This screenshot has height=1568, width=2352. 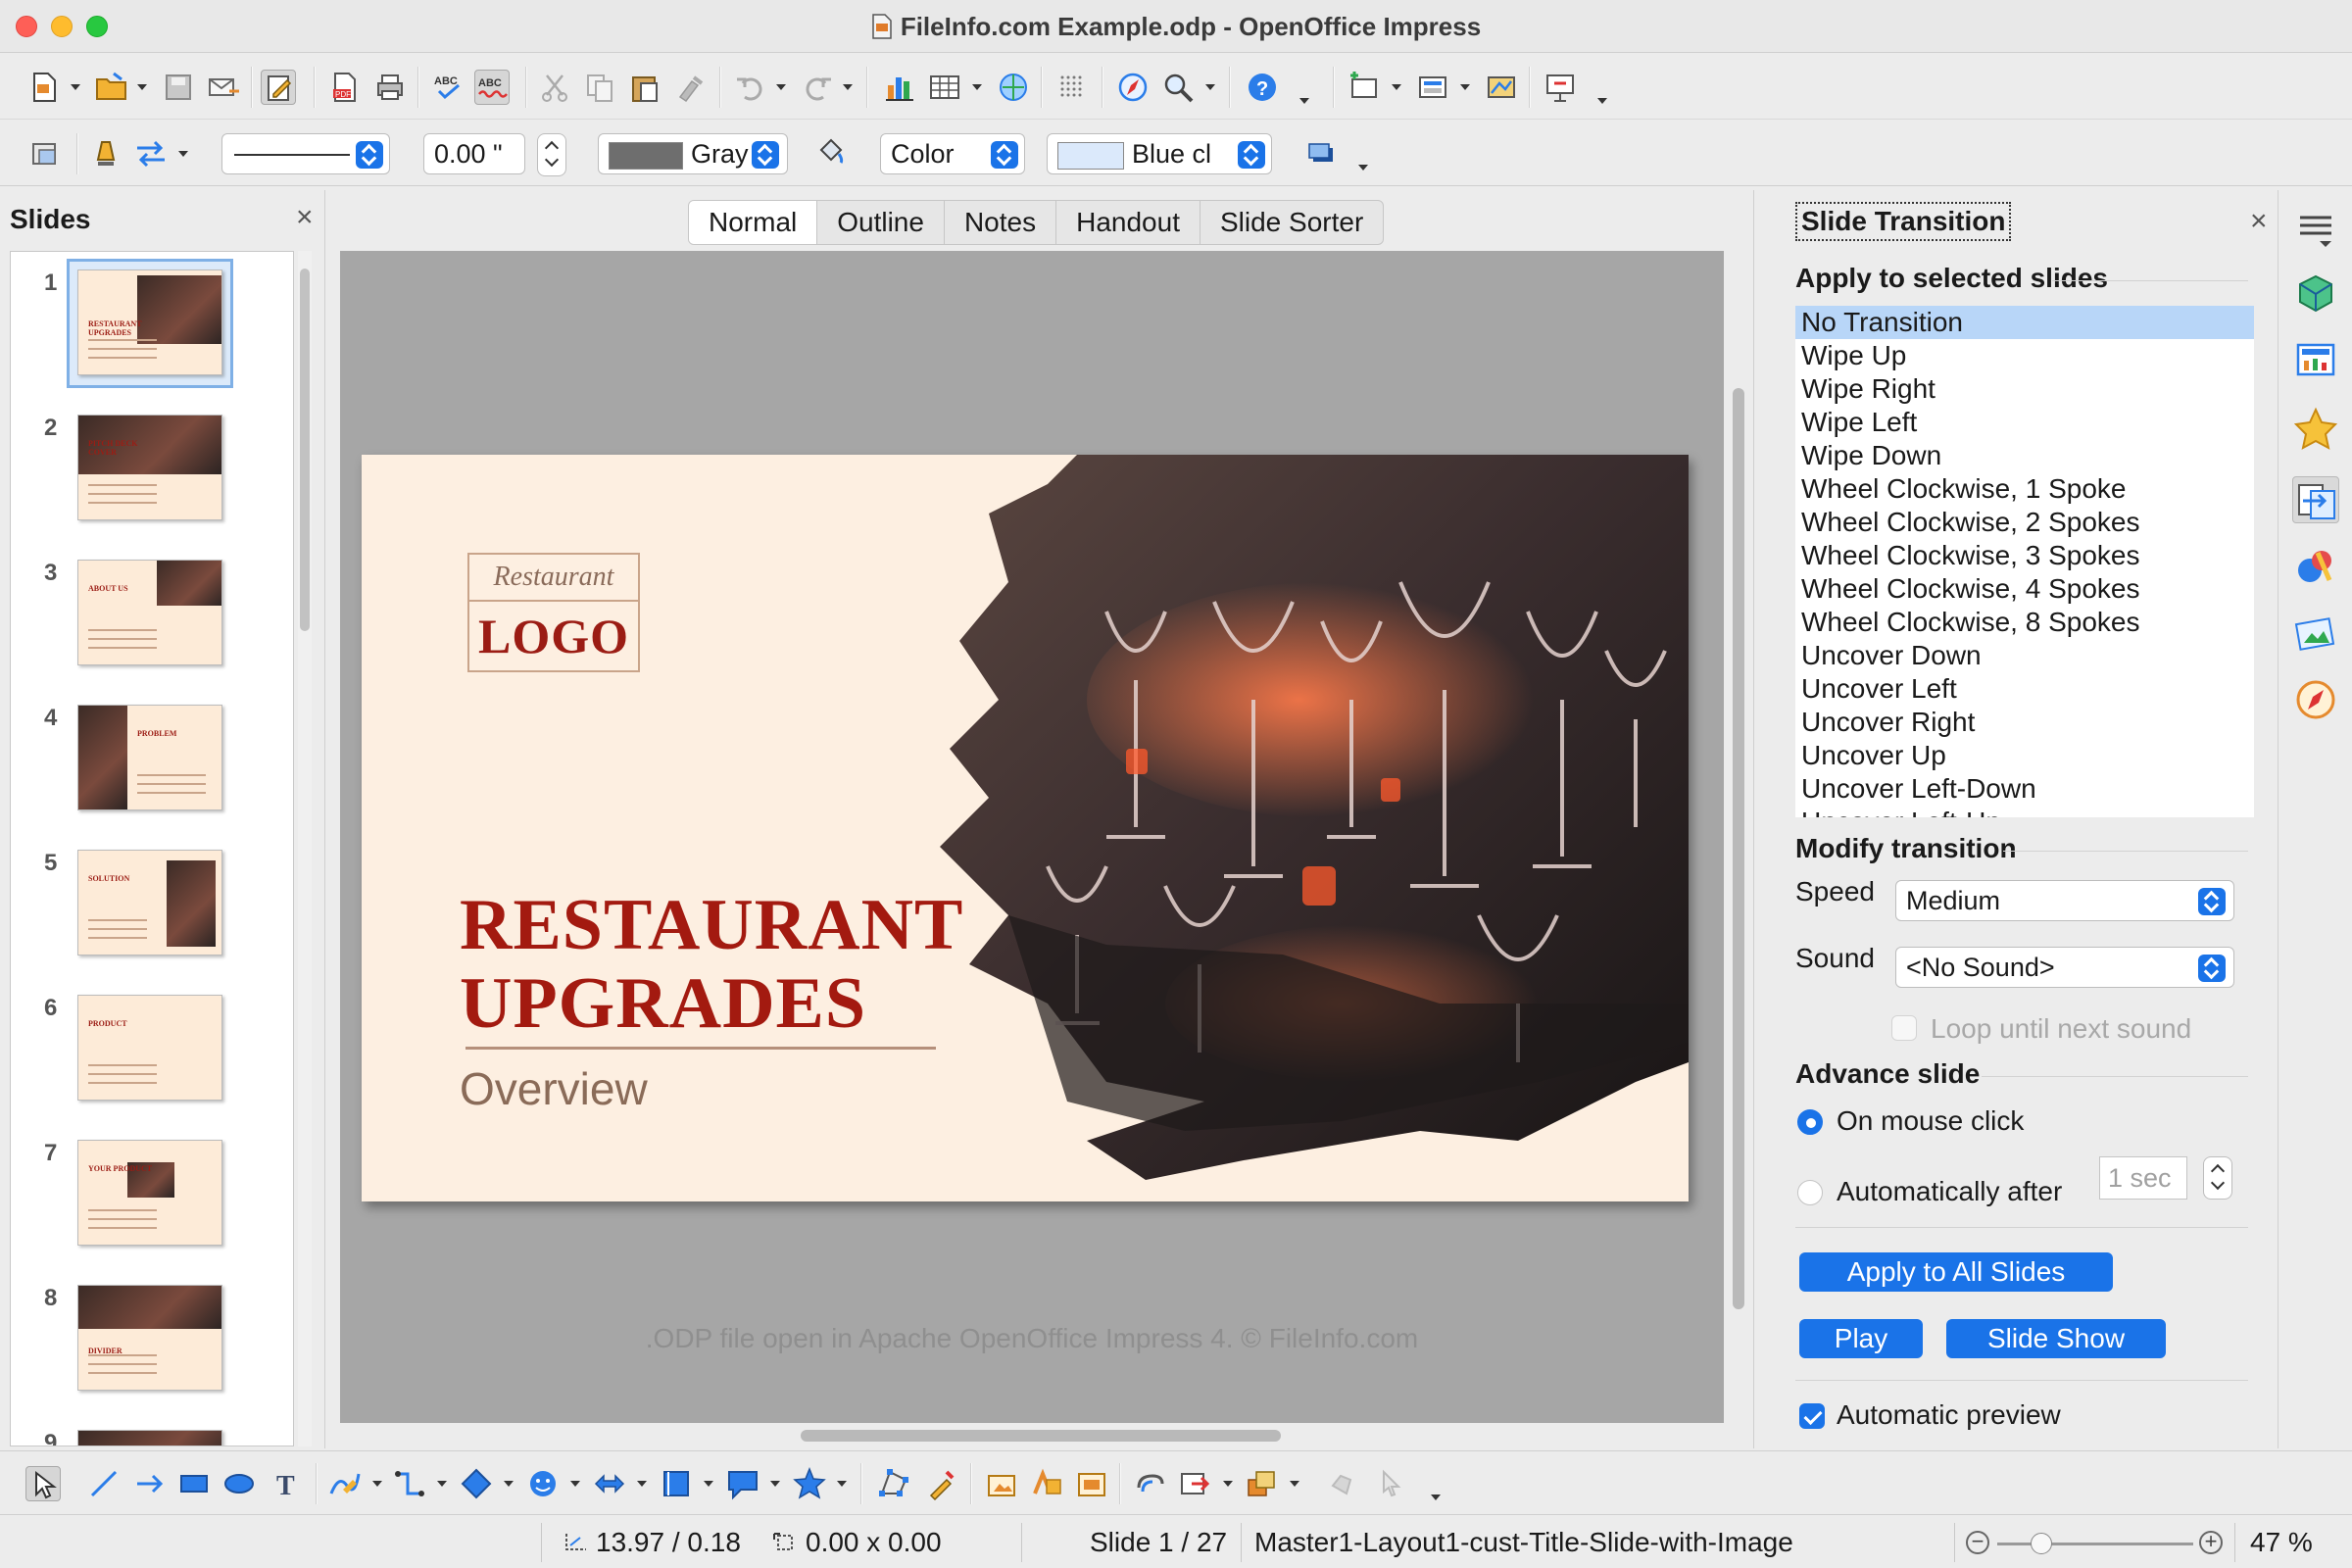 I want to click on arrow-style-dropdown-arrow, so click(x=183, y=154).